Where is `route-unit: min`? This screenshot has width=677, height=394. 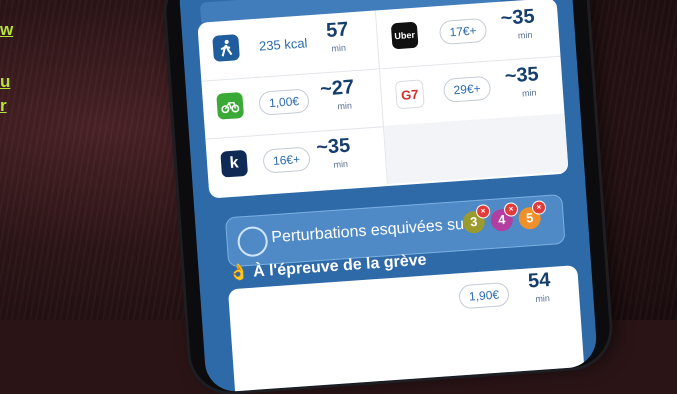
route-unit: min is located at coordinates (543, 299).